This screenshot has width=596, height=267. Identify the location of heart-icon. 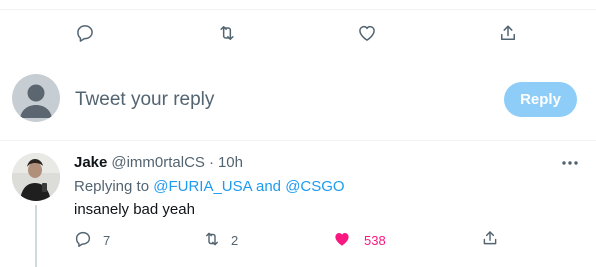
(367, 33).